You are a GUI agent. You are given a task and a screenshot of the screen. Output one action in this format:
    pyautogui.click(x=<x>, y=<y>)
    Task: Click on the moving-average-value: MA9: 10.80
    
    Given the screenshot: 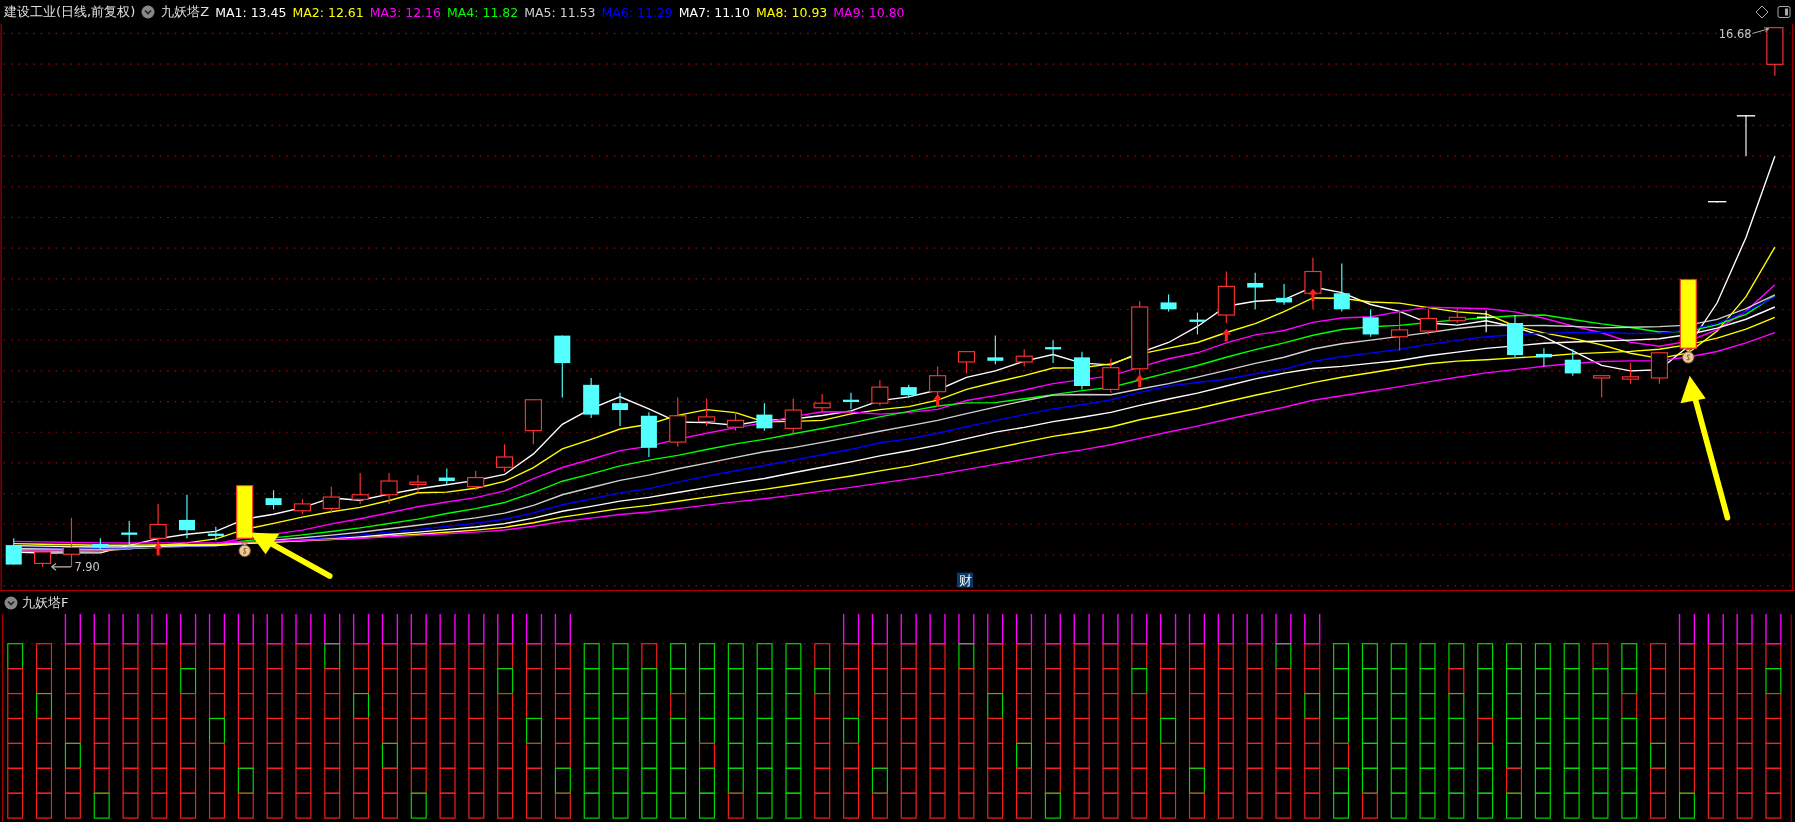 What is the action you would take?
    pyautogui.click(x=869, y=12)
    